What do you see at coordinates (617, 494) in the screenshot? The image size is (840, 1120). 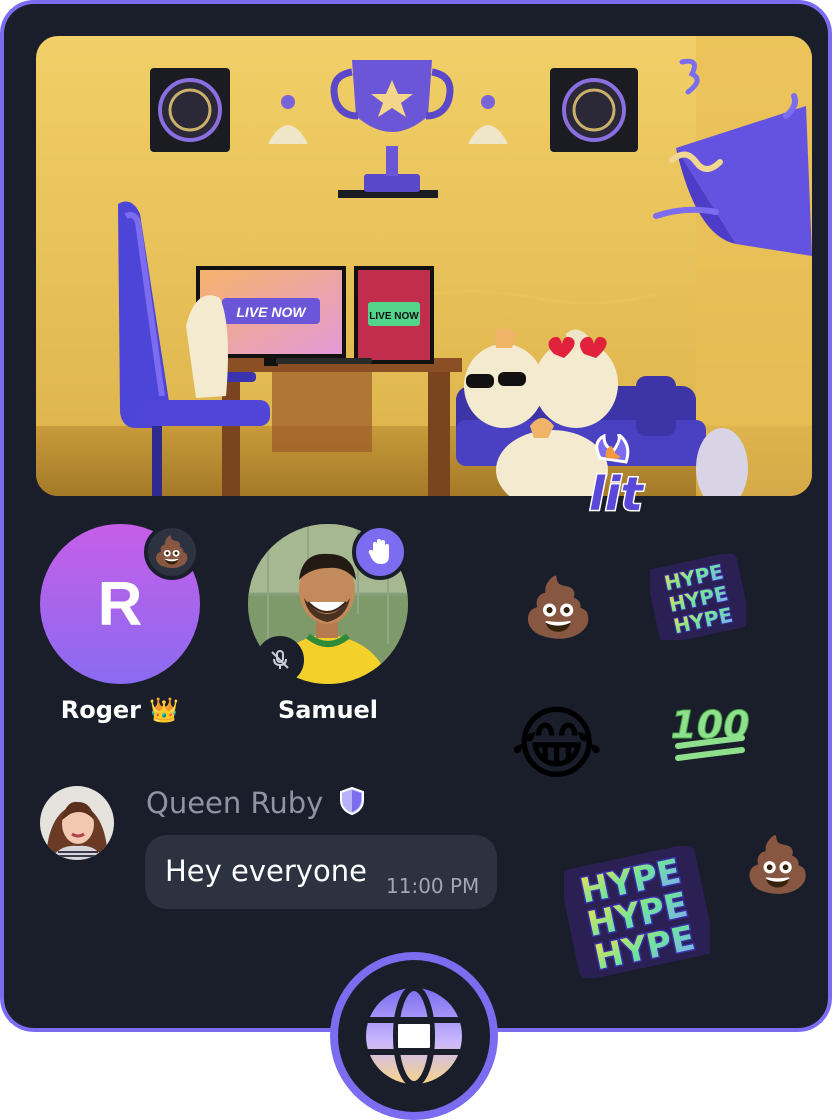 I see `lit-sticker-text: lit` at bounding box center [617, 494].